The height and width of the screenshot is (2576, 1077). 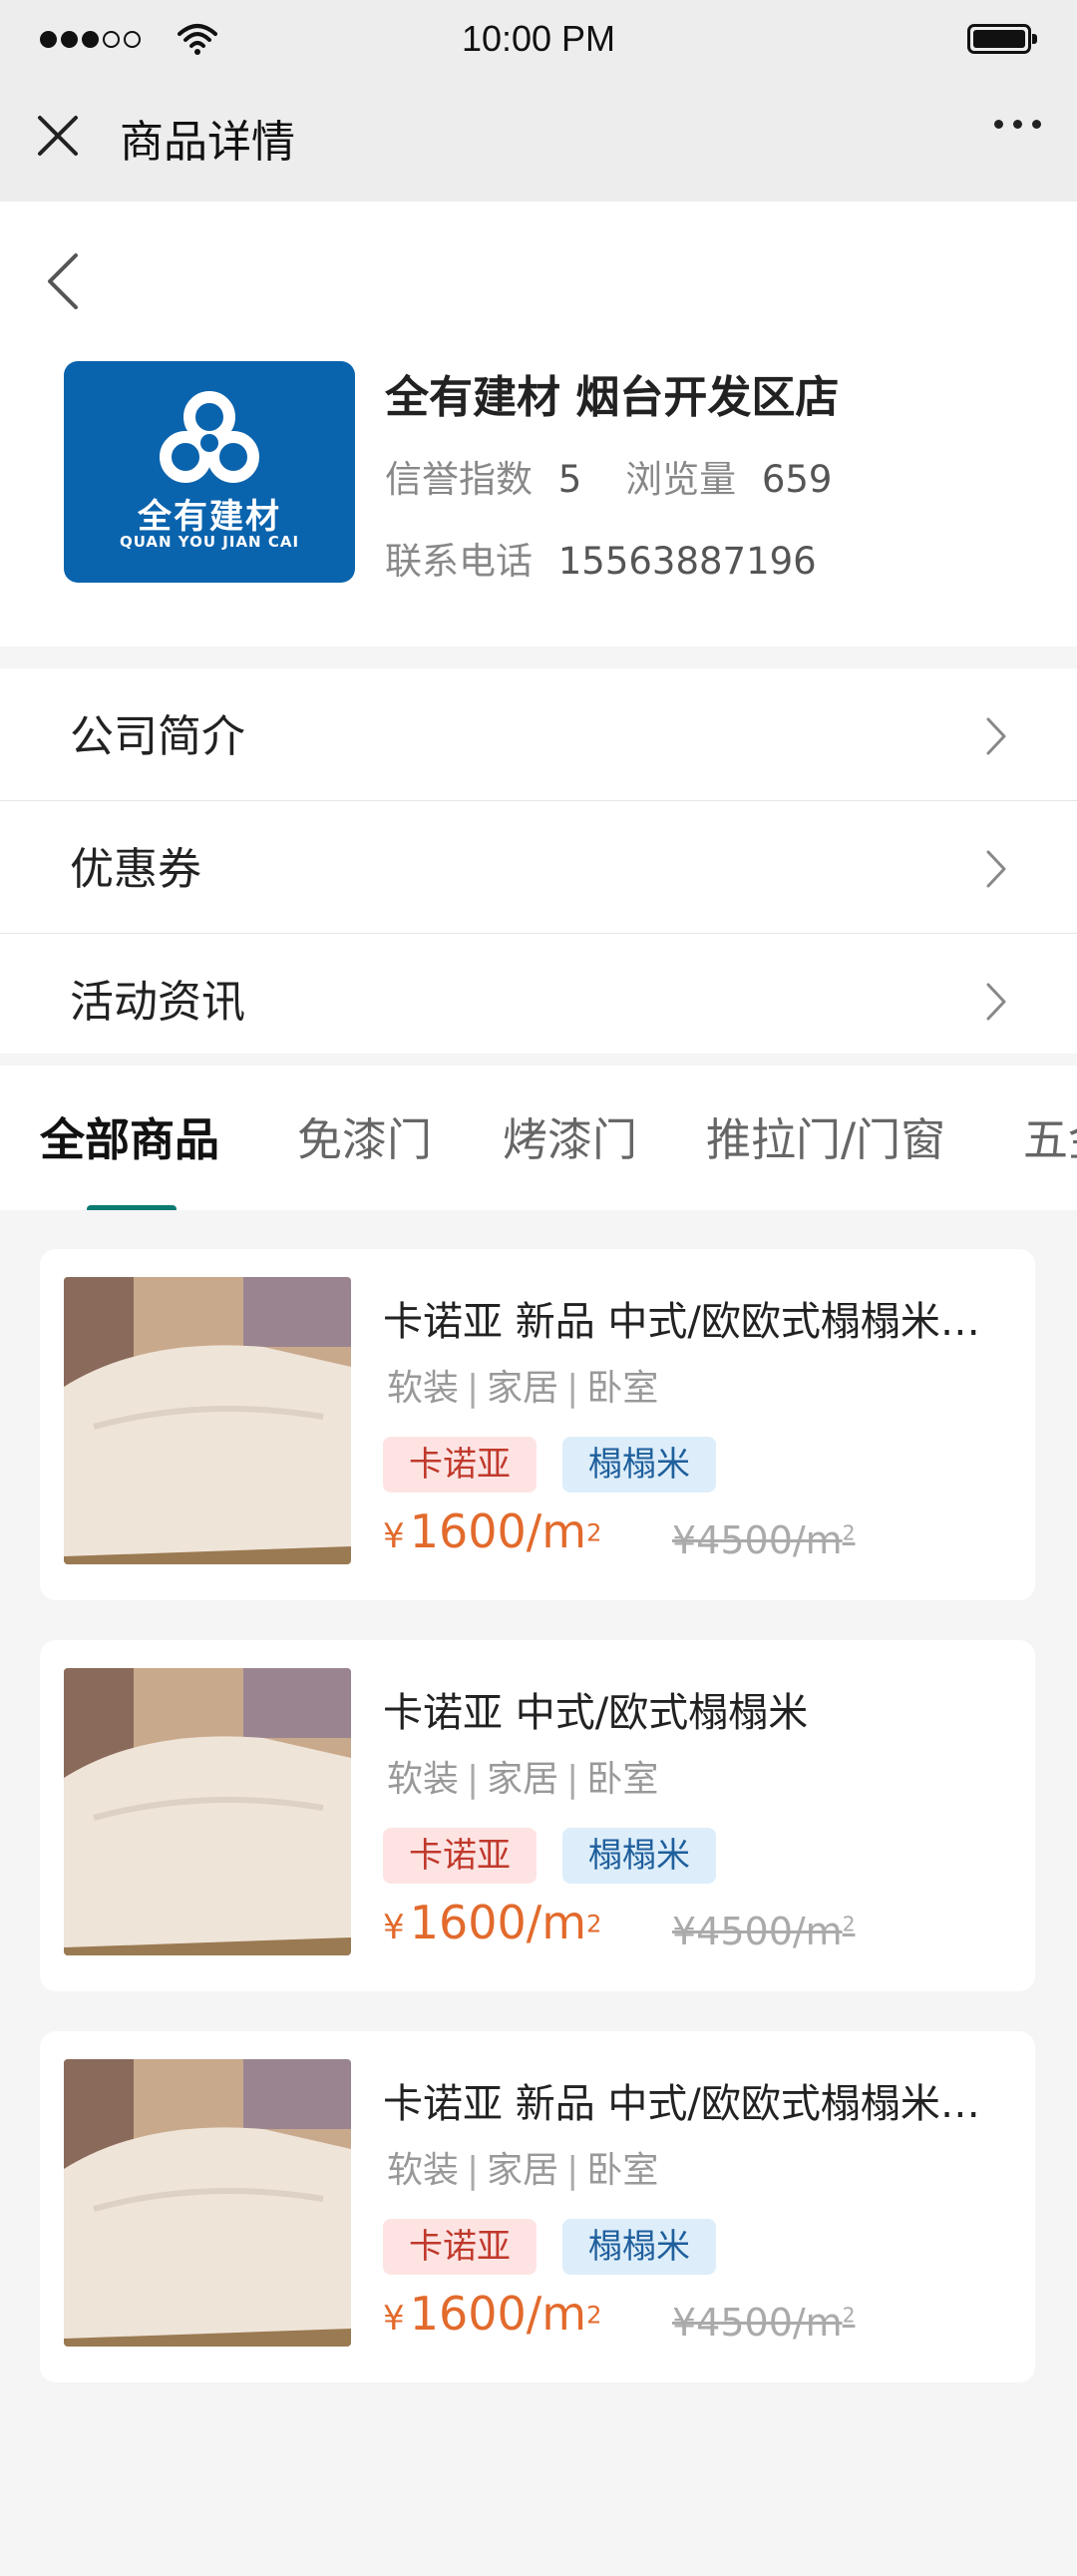 I want to click on shop-menu: 公司简介 优惠券 活动资讯, so click(x=538, y=861).